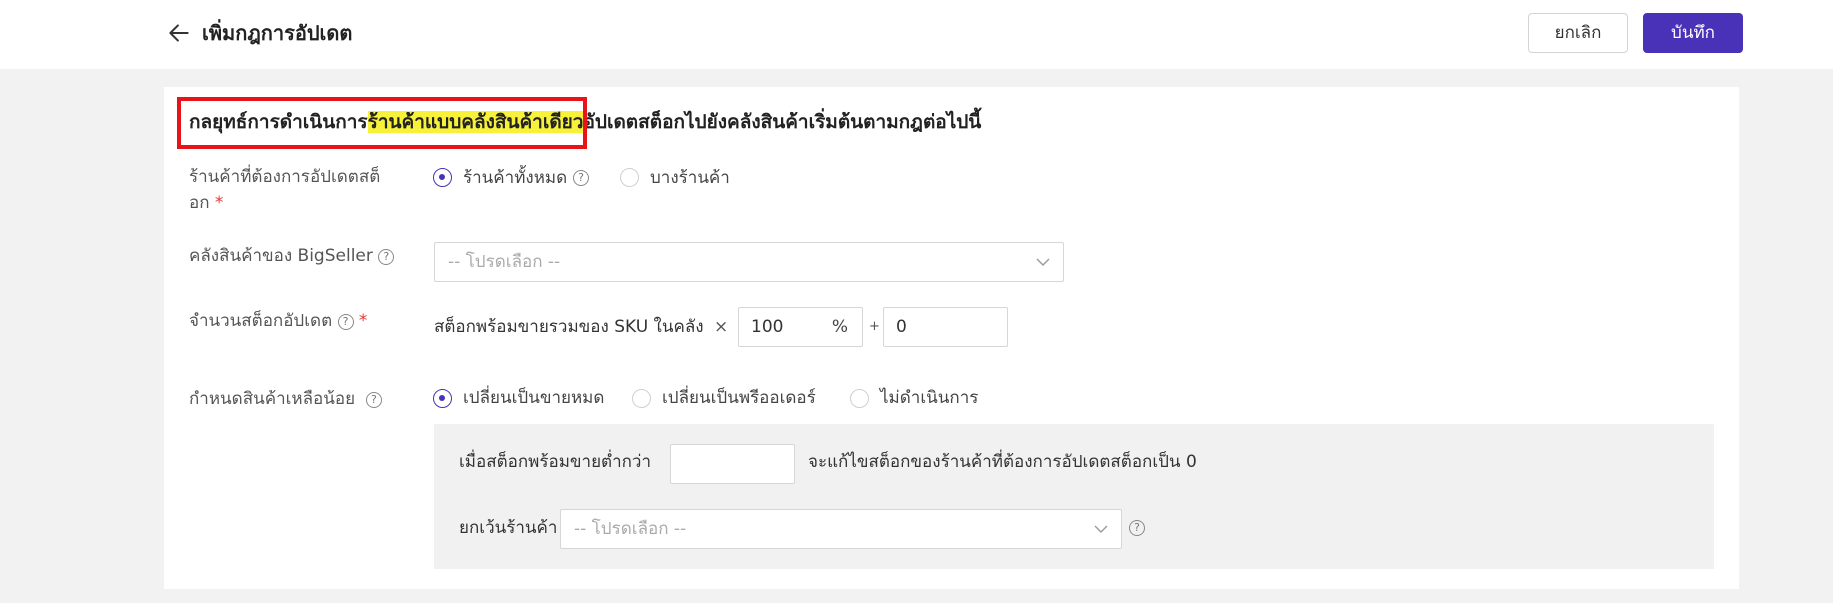 Image resolution: width=1833 pixels, height=603 pixels. Describe the element at coordinates (272, 399) in the screenshot. I see `low-stock-label-text: กำหนดสินค้าเหลือน้อย` at that location.